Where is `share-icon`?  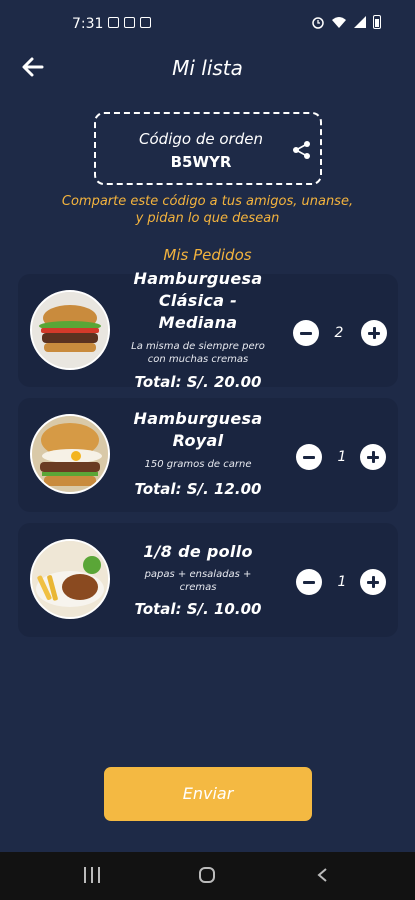
share-icon is located at coordinates (302, 150).